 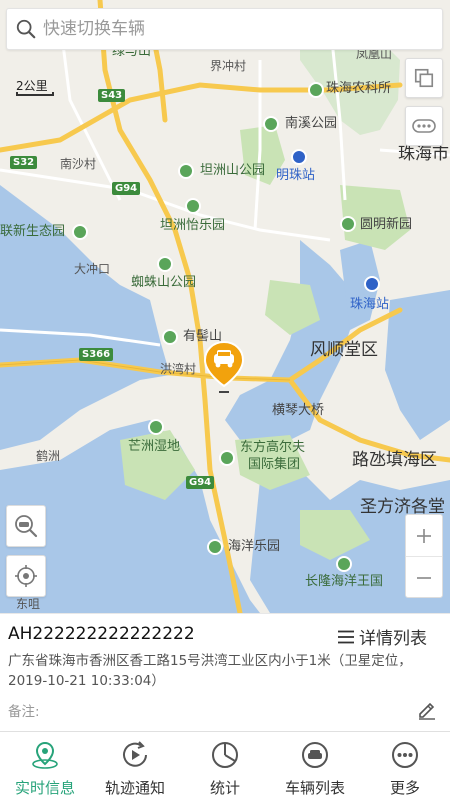 I want to click on vehicle-search-bar, so click(x=224, y=29).